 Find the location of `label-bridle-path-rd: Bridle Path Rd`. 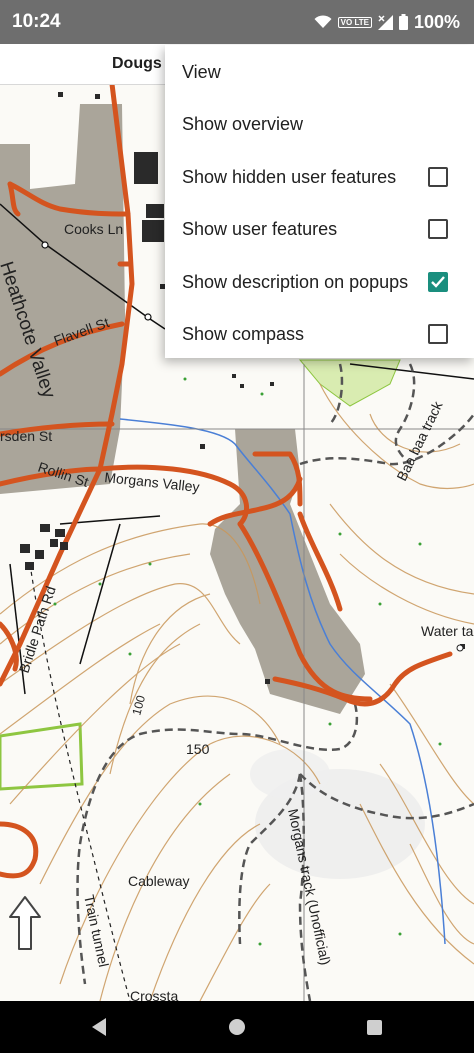

label-bridle-path-rd: Bridle Path Rd is located at coordinates (37, 629).